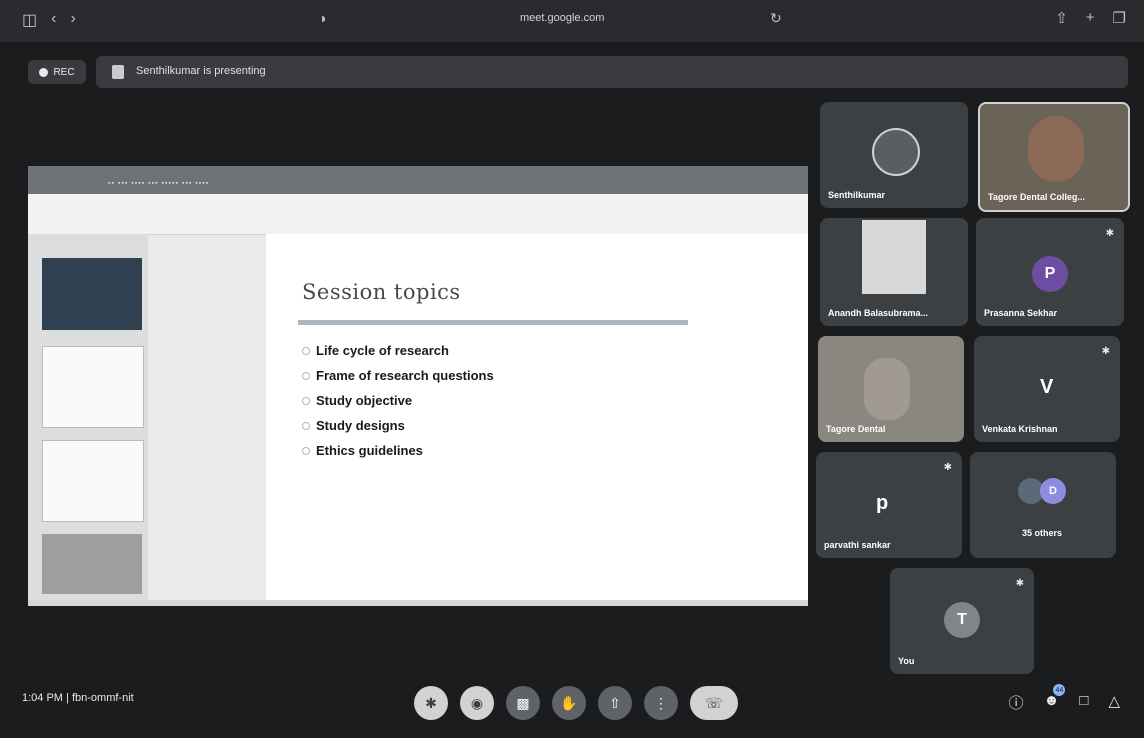  Describe the element at coordinates (64, 72) in the screenshot. I see `recording-label: REC` at that location.